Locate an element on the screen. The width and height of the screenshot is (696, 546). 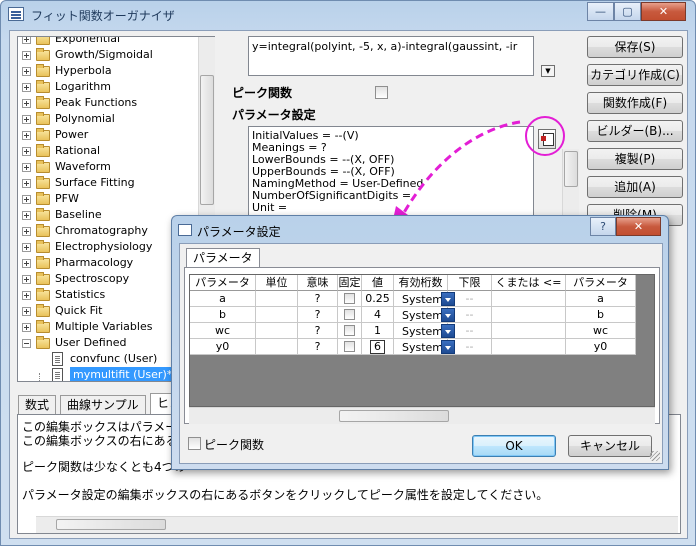
tree-item: Rational is located at coordinates (112, 151).